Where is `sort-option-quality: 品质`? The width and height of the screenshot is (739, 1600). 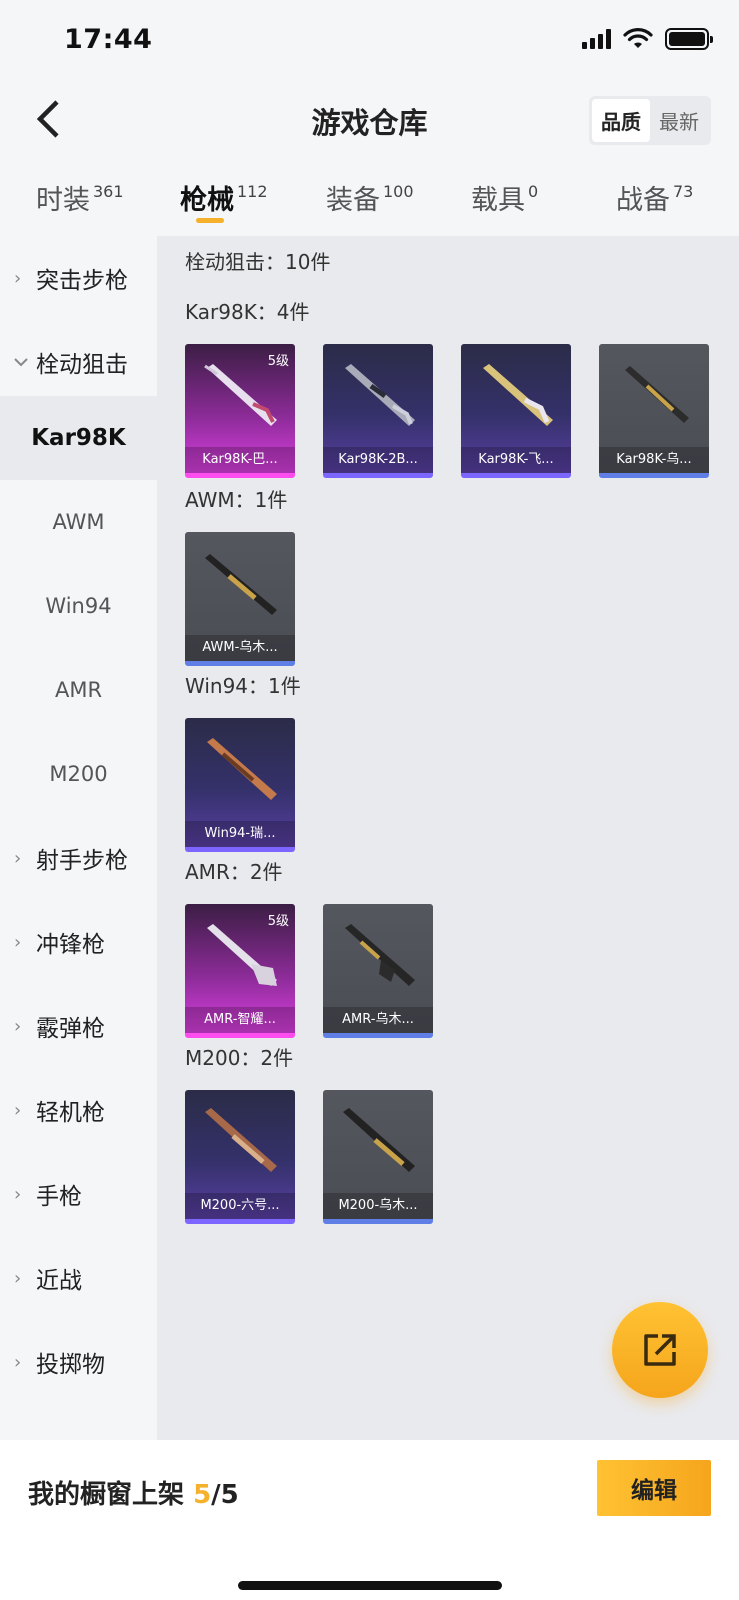 sort-option-quality: 品质 is located at coordinates (621, 120).